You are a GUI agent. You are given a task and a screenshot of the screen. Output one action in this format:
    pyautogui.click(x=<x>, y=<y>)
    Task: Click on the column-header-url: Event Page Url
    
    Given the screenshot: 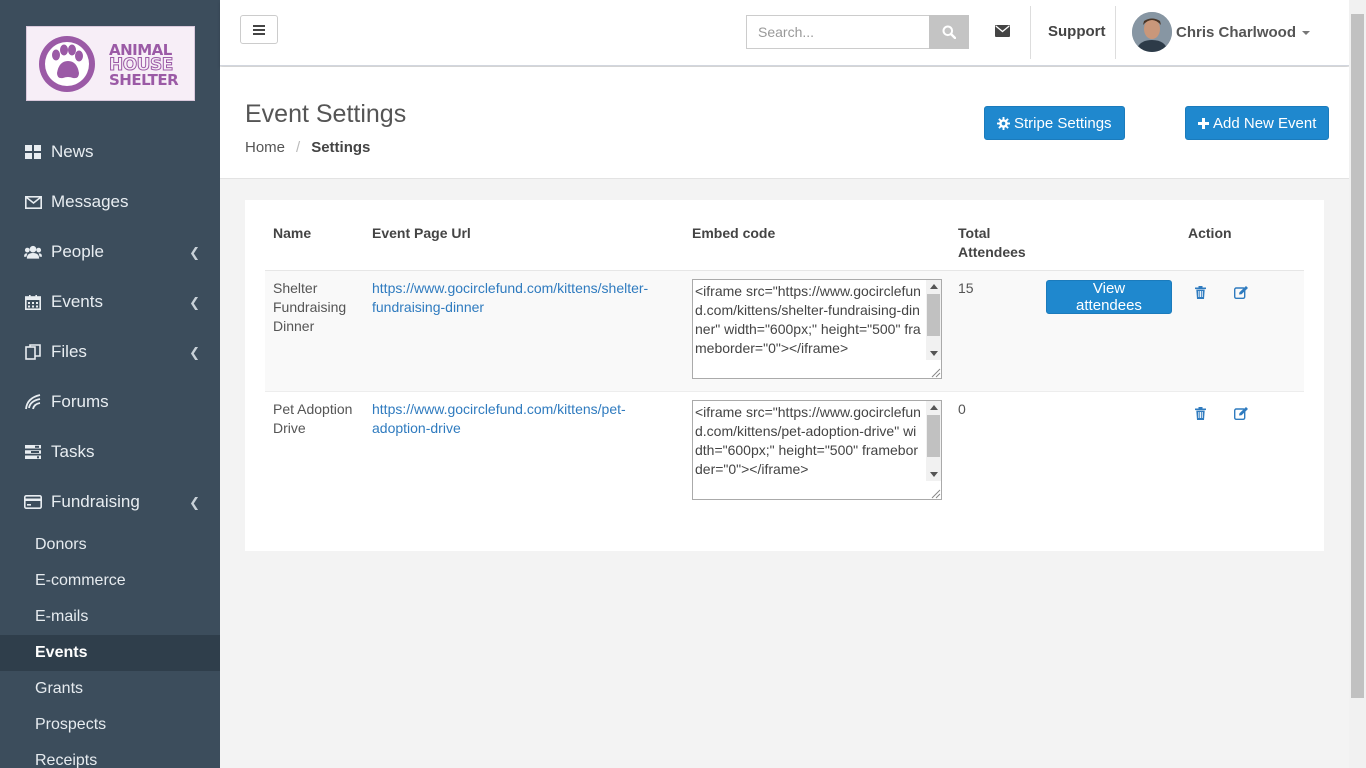 What is the action you would take?
    pyautogui.click(x=524, y=245)
    